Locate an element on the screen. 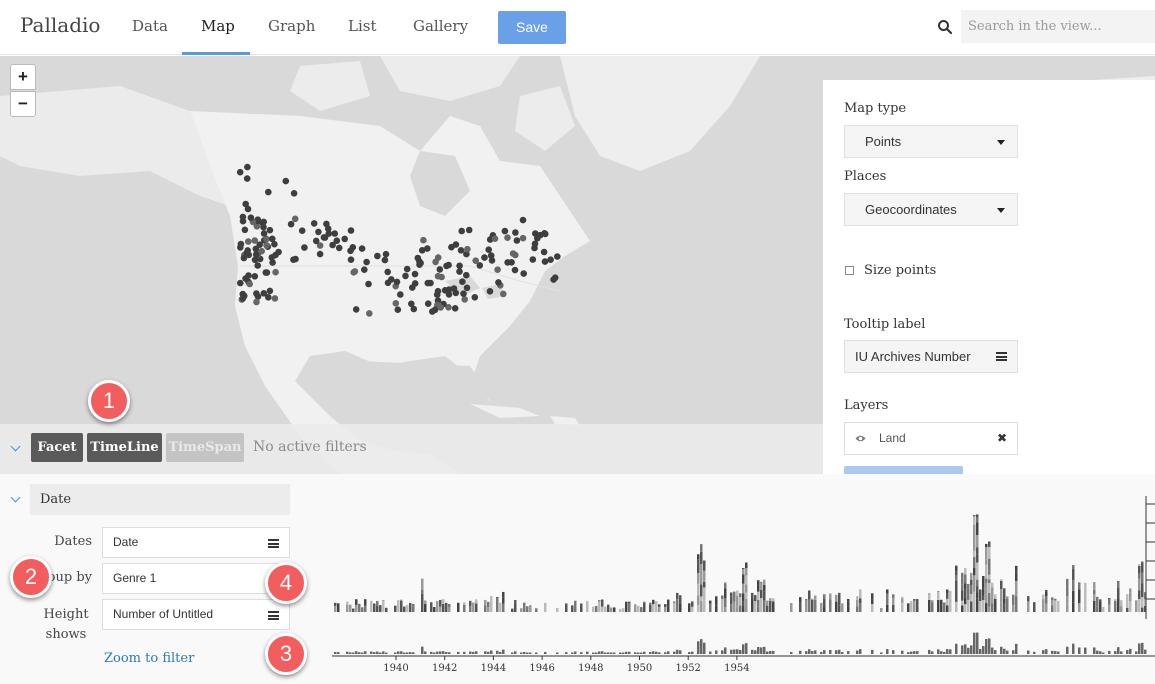 Image resolution: width=1155 pixels, height=684 pixels. nav-tab-list: List is located at coordinates (362, 26).